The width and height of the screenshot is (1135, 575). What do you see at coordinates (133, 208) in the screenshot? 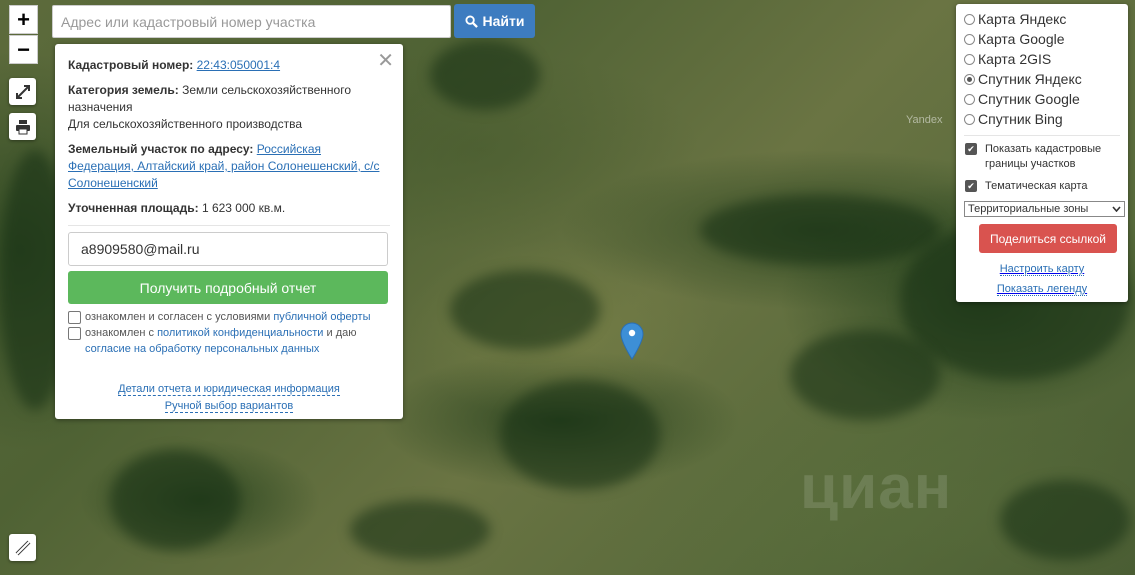
I see `area-label: Уточненная площадь:` at bounding box center [133, 208].